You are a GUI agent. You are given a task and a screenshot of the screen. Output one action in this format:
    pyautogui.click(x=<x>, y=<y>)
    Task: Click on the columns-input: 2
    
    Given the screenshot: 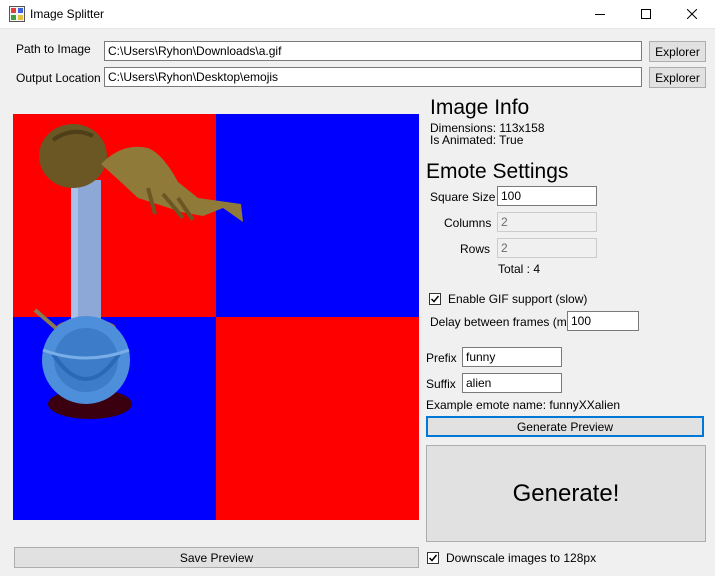 What is the action you would take?
    pyautogui.click(x=547, y=222)
    